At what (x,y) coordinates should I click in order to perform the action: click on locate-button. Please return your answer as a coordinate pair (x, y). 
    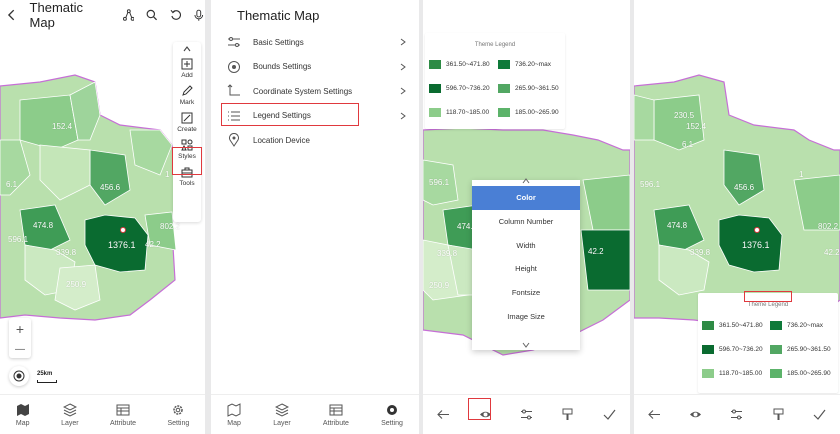
    Looking at the image, I should click on (19, 376).